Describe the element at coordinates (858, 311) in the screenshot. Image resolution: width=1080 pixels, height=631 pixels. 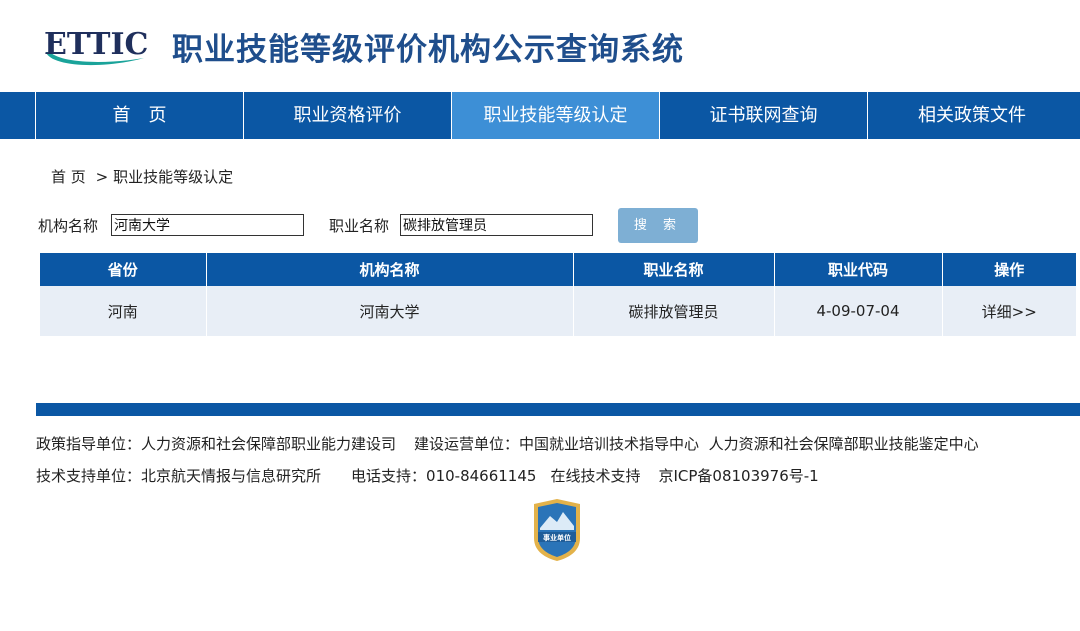
I see `cell-occupation-code: 4-09-07-04` at that location.